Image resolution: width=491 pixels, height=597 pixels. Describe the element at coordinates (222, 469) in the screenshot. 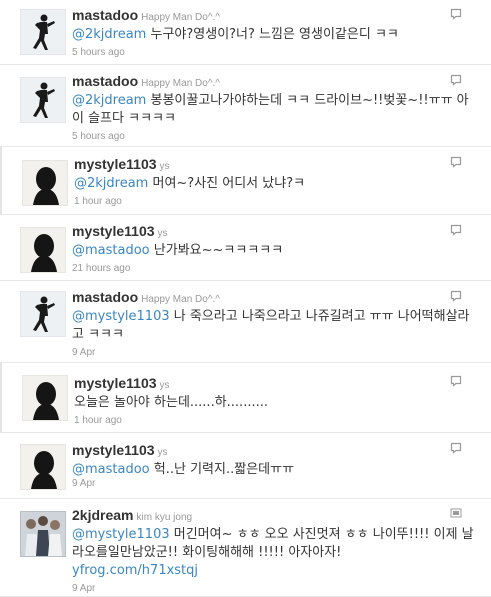

I see `tweet-body: 헉..난 기력지..짧은데ㅠㅠ` at that location.